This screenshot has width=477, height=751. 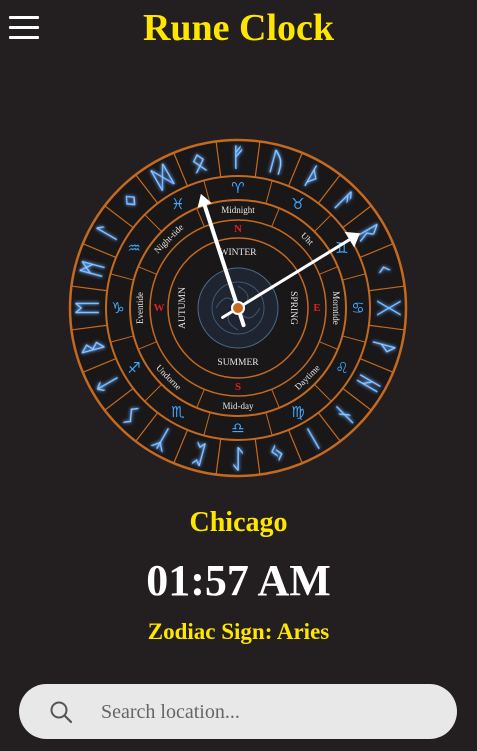 I want to click on season-label: SUMMER, so click(x=238, y=363).